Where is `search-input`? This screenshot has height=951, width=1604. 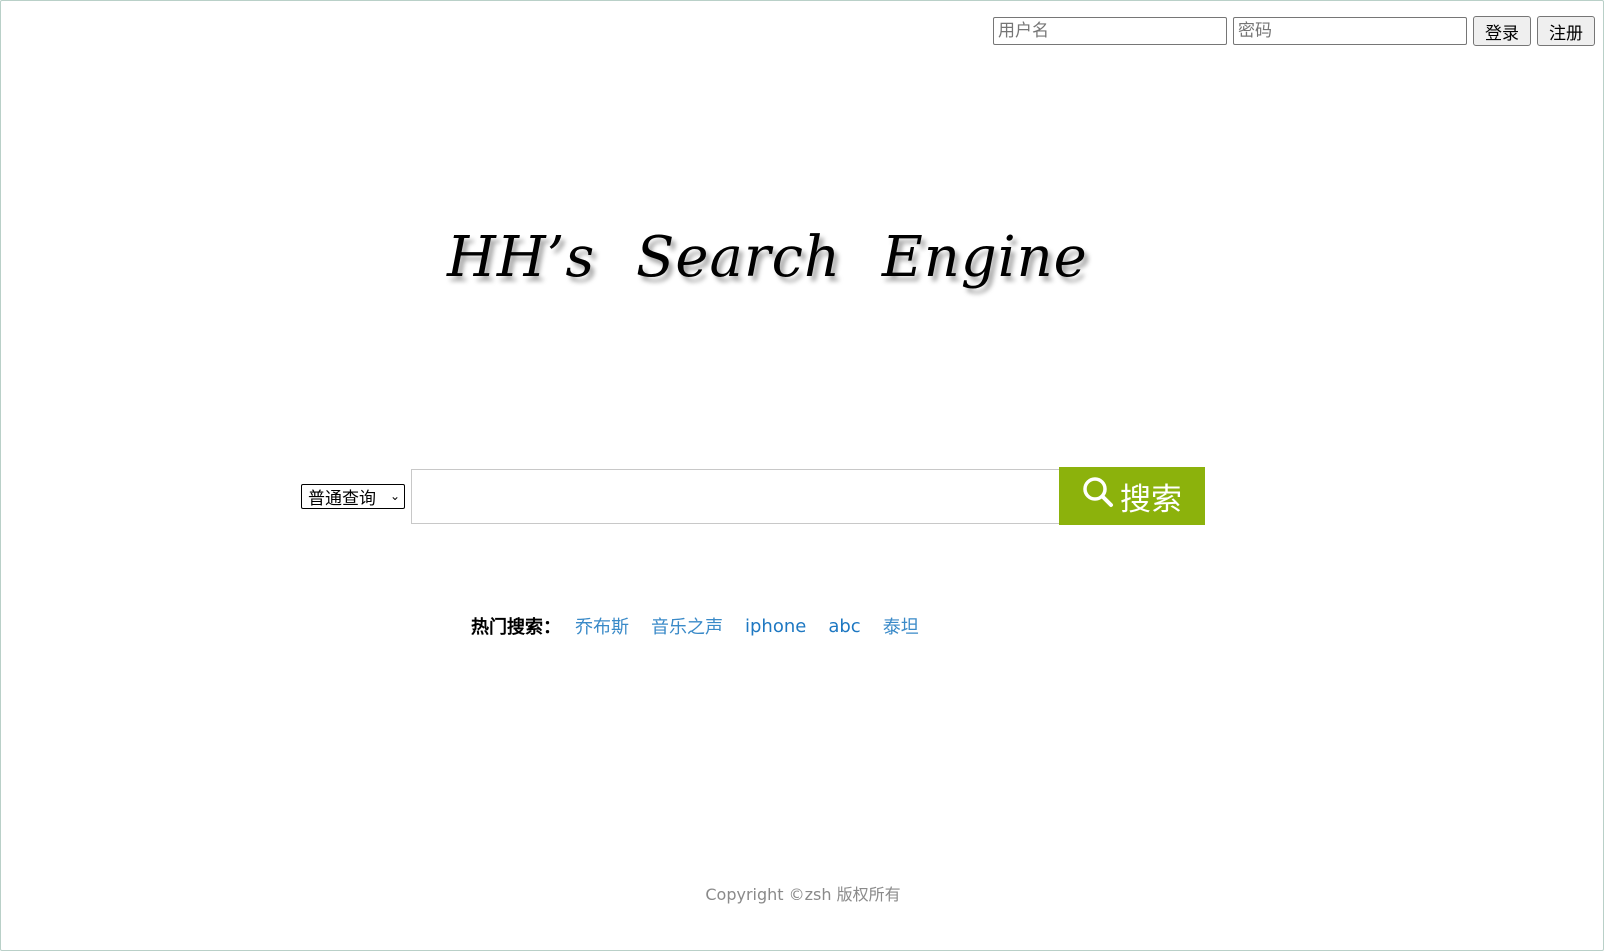 search-input is located at coordinates (735, 496).